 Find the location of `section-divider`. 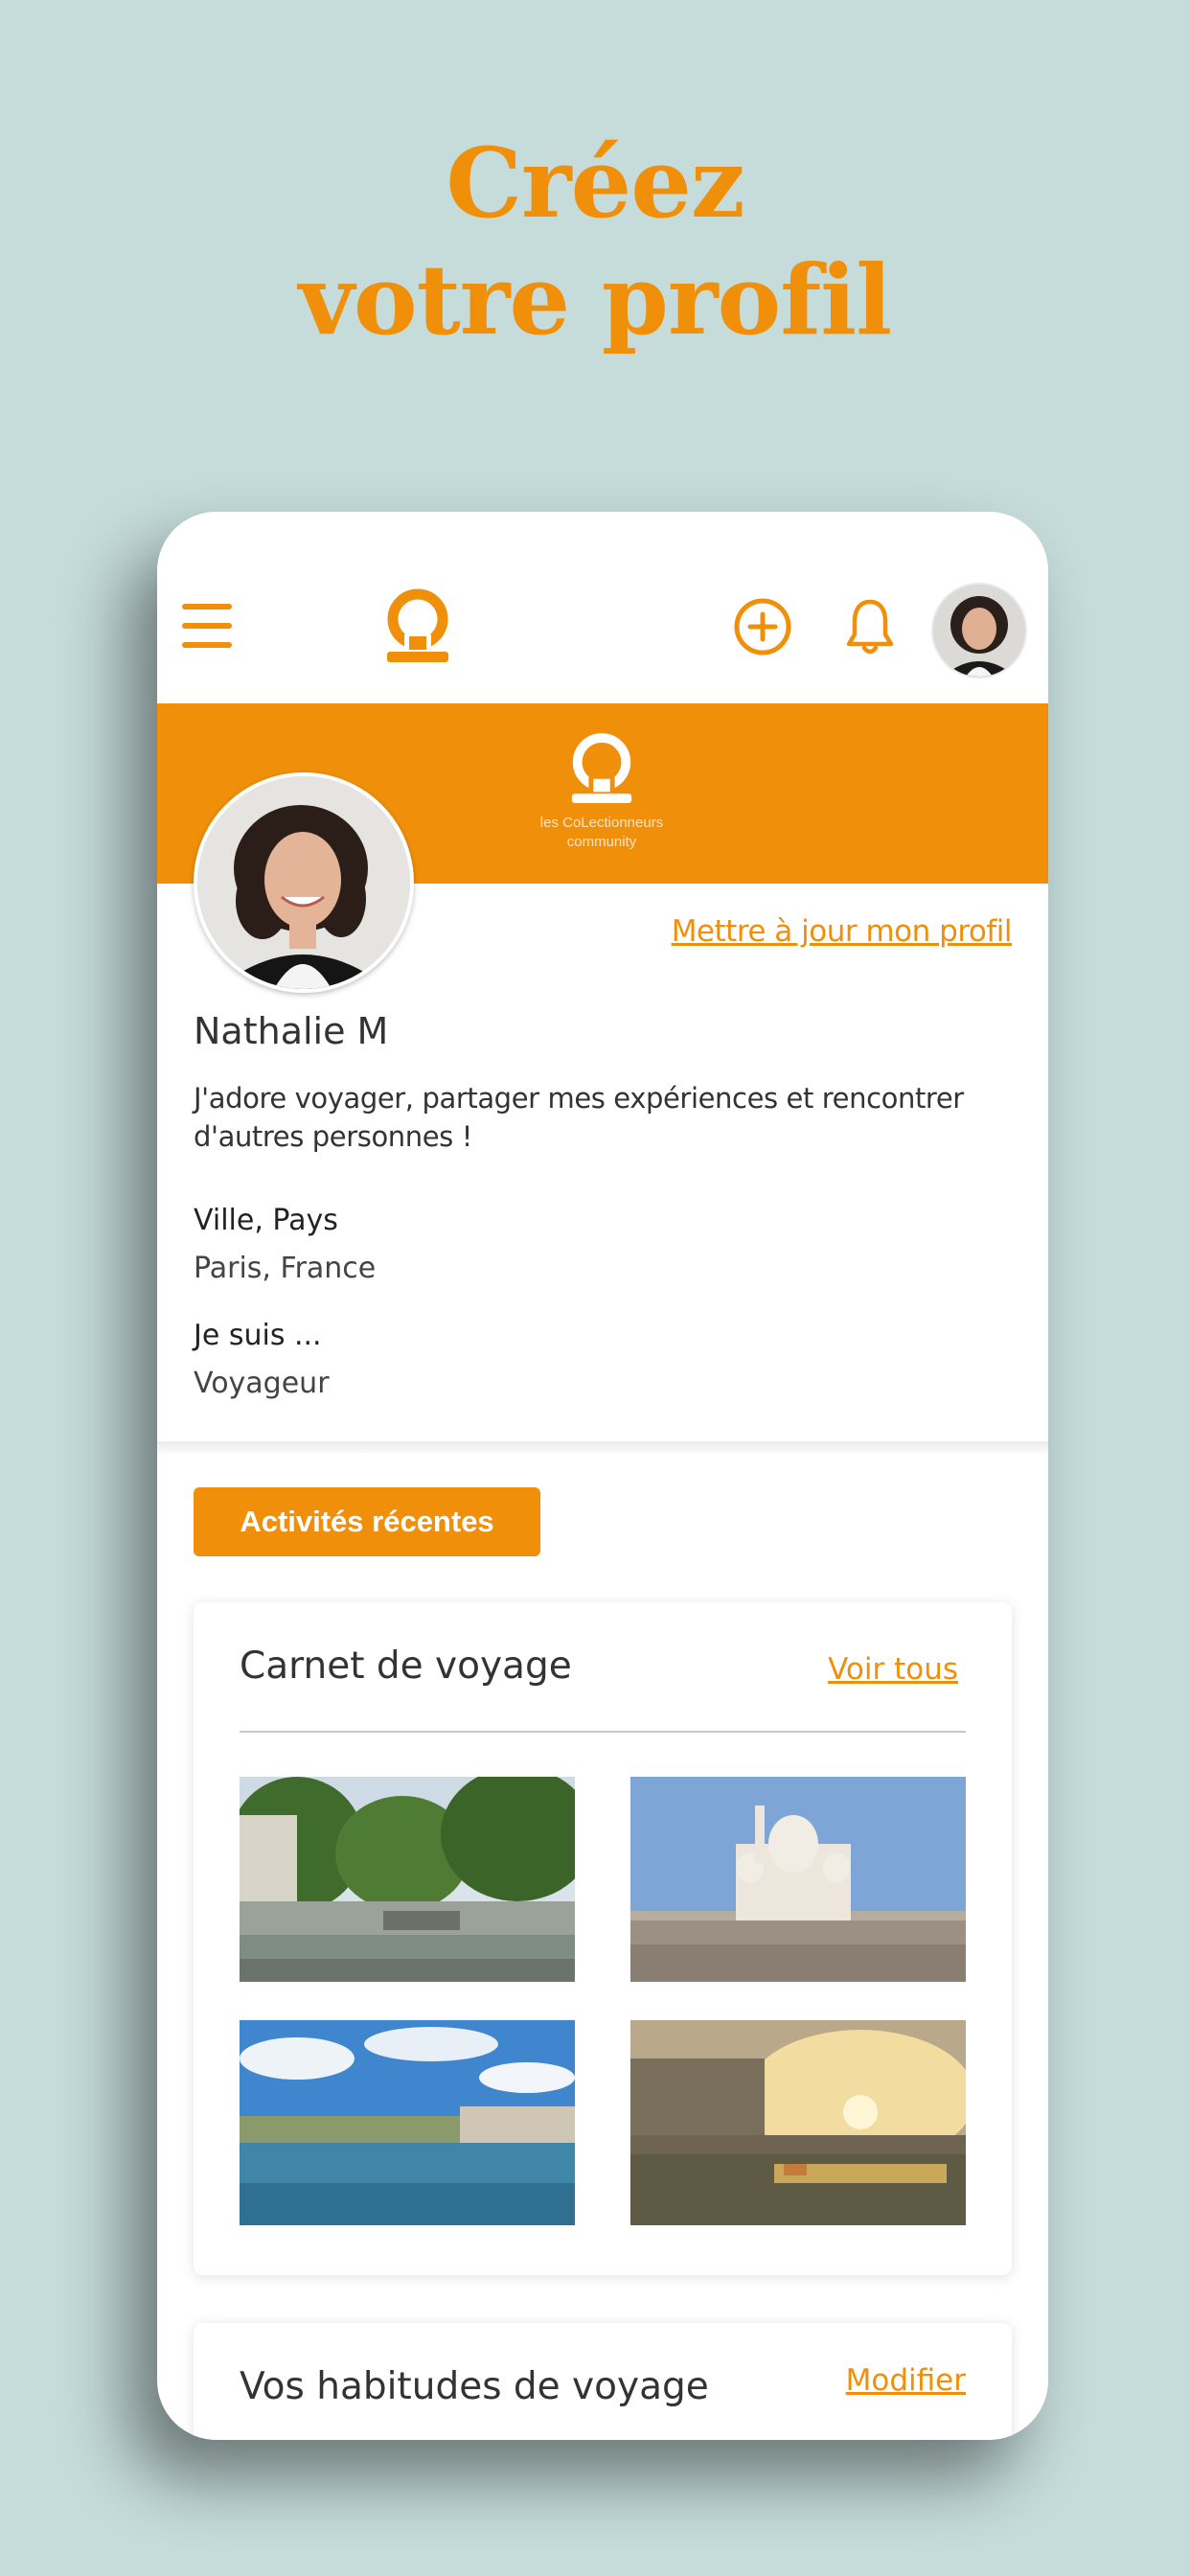

section-divider is located at coordinates (603, 1447).